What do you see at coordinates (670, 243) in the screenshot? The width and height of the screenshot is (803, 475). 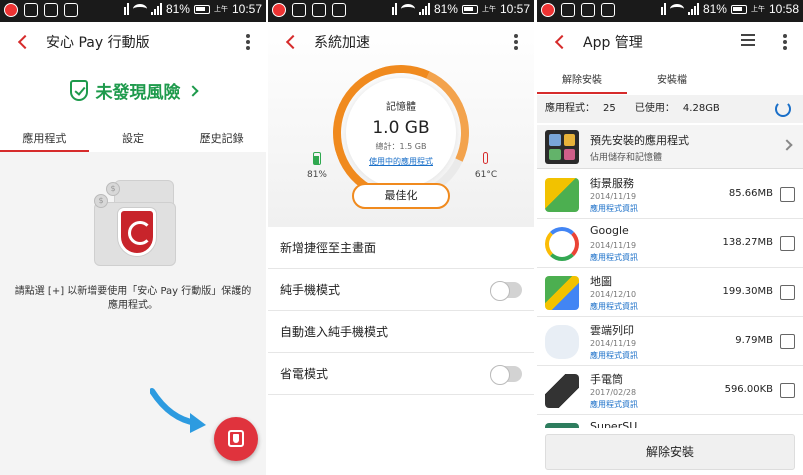 I see `list-item: Google 2014/11/19 應用程式資訊 138.27MB` at bounding box center [670, 243].